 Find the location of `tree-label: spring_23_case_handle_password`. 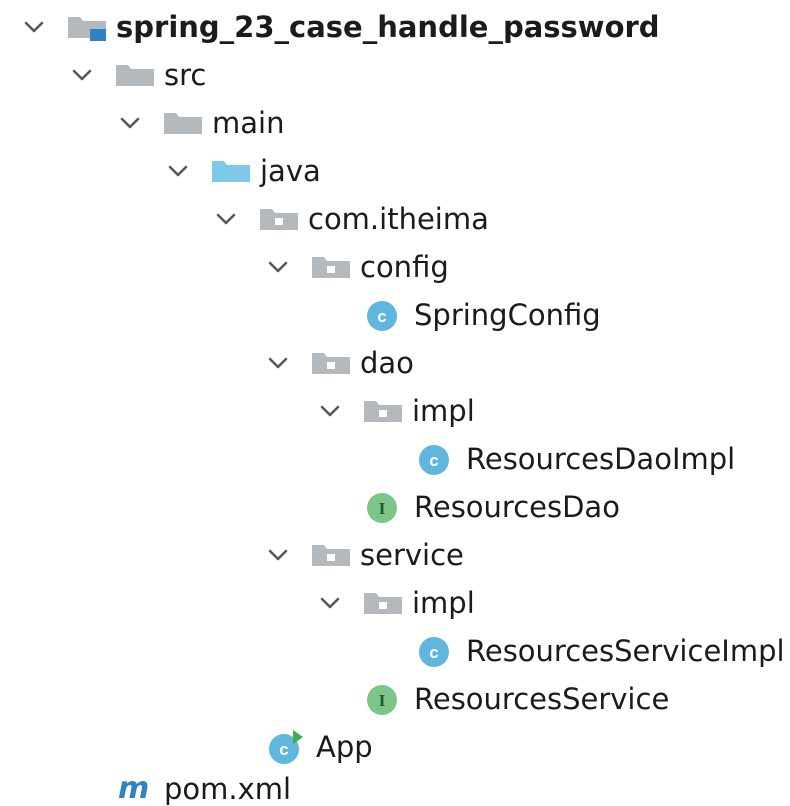

tree-label: spring_23_case_handle_password is located at coordinates (388, 27).